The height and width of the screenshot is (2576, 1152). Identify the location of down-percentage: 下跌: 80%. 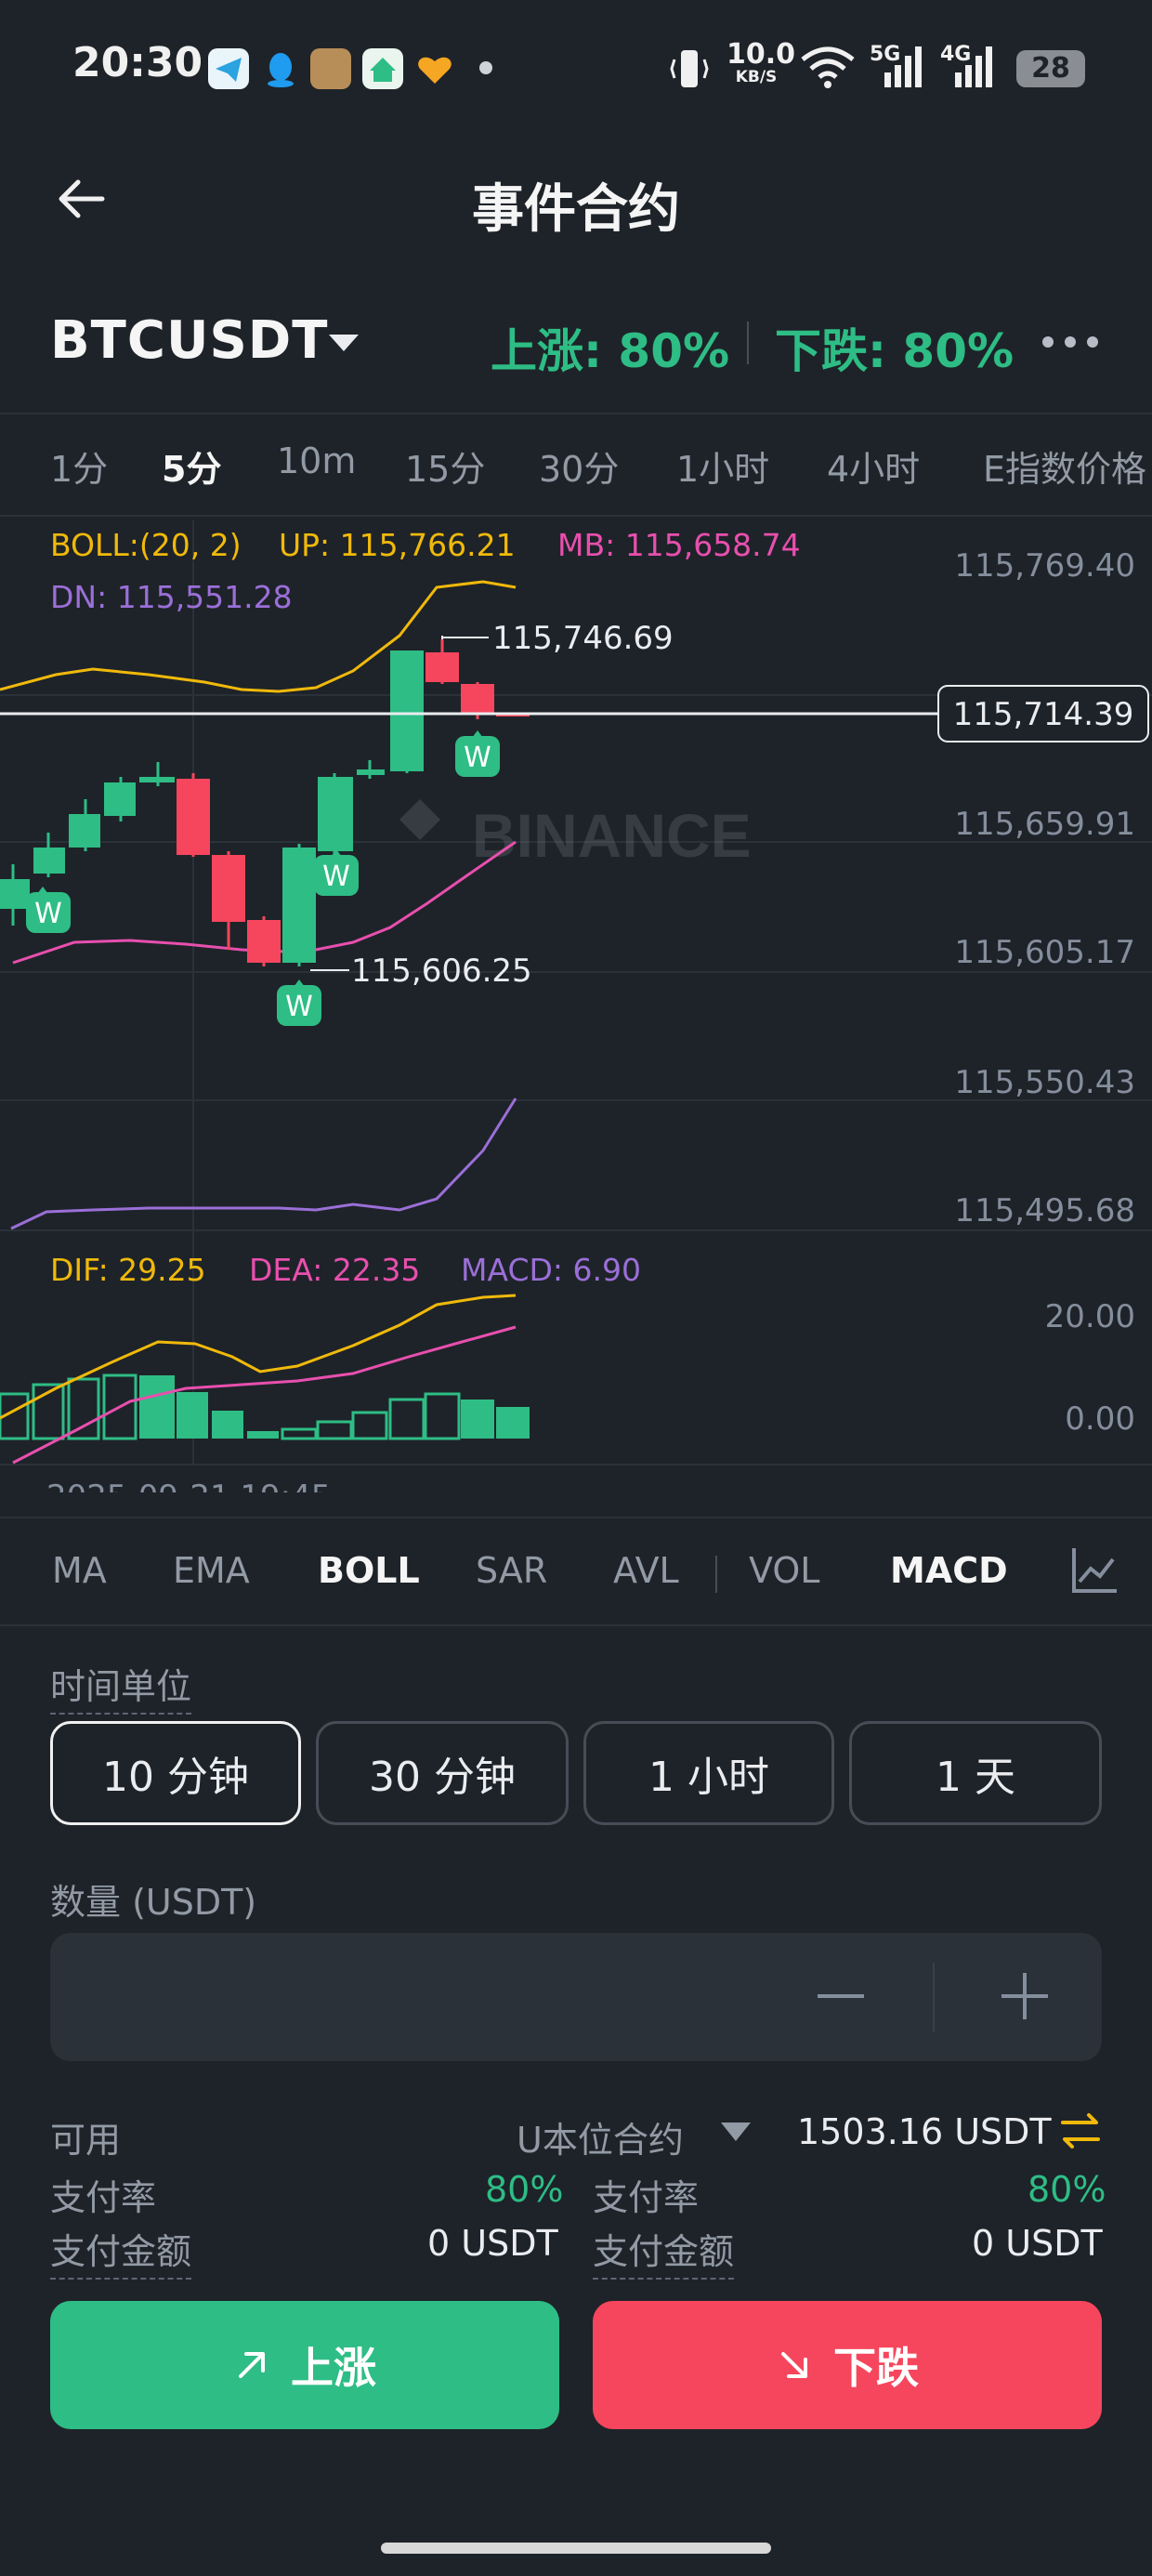
(895, 351).